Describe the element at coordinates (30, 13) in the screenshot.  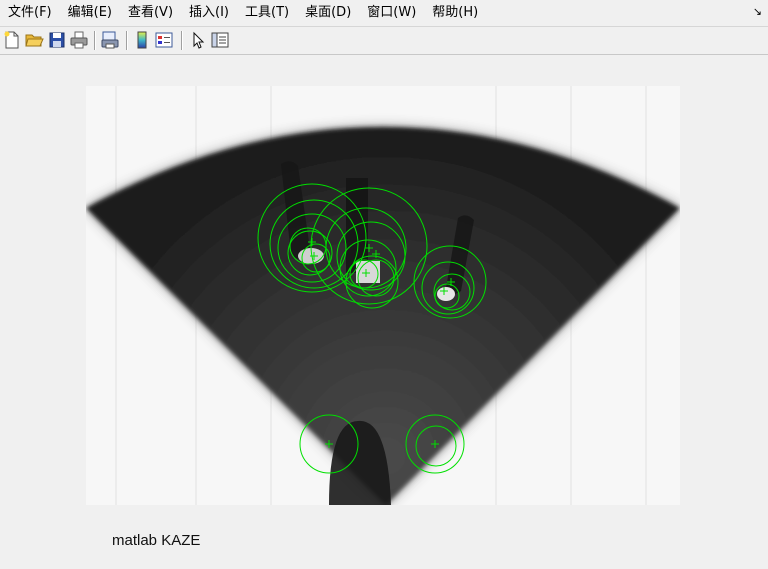
I see `menu-file: 文件(F)` at that location.